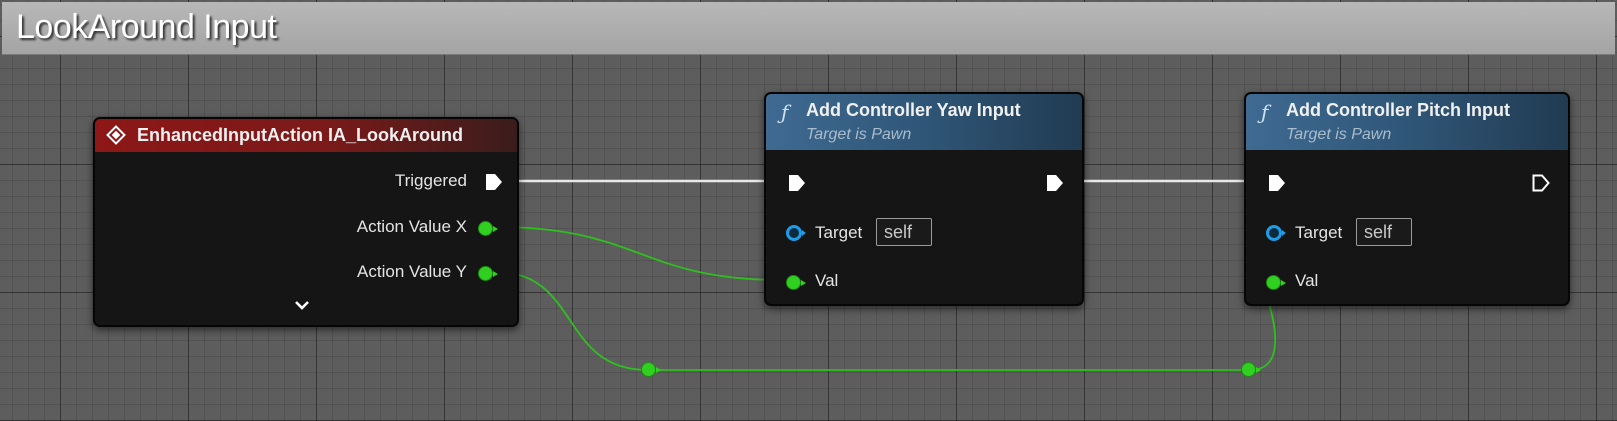  Describe the element at coordinates (300, 135) in the screenshot. I see `event-node-title: EnhancedInputAction IA_LookAround` at that location.